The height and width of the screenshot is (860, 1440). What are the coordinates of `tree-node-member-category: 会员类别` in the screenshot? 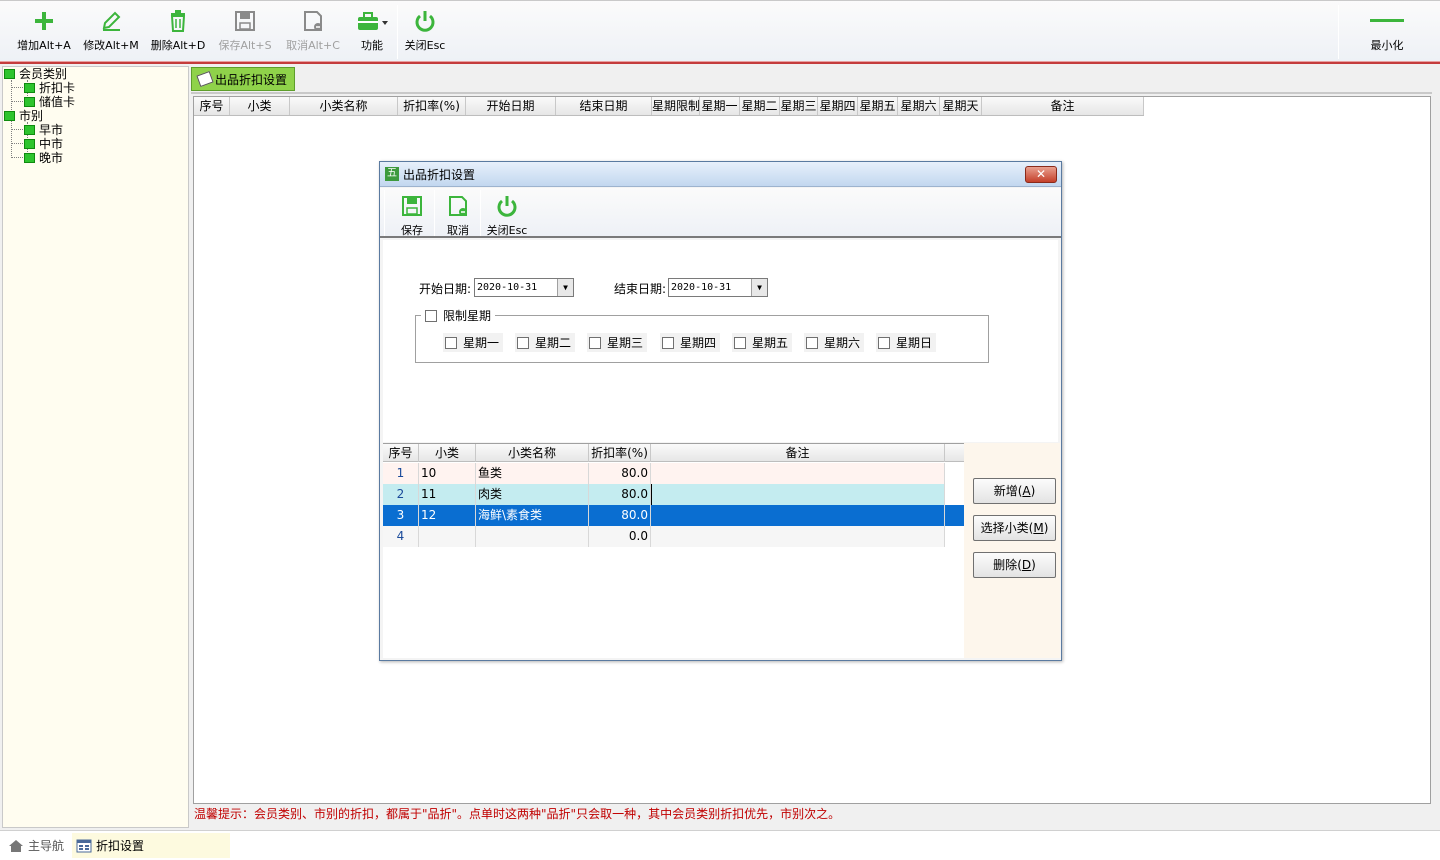 It's located at (35, 74).